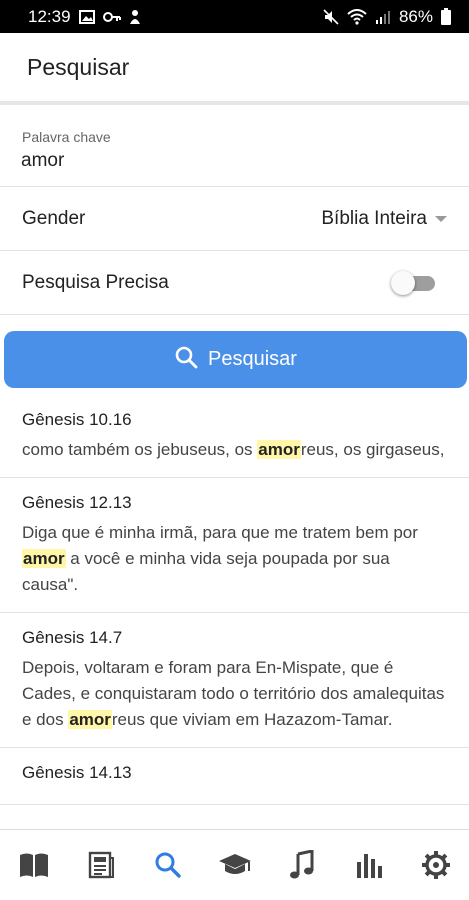 The height and width of the screenshot is (900, 469). What do you see at coordinates (234, 16) in the screenshot?
I see `status-bar: 12:39 86%` at bounding box center [234, 16].